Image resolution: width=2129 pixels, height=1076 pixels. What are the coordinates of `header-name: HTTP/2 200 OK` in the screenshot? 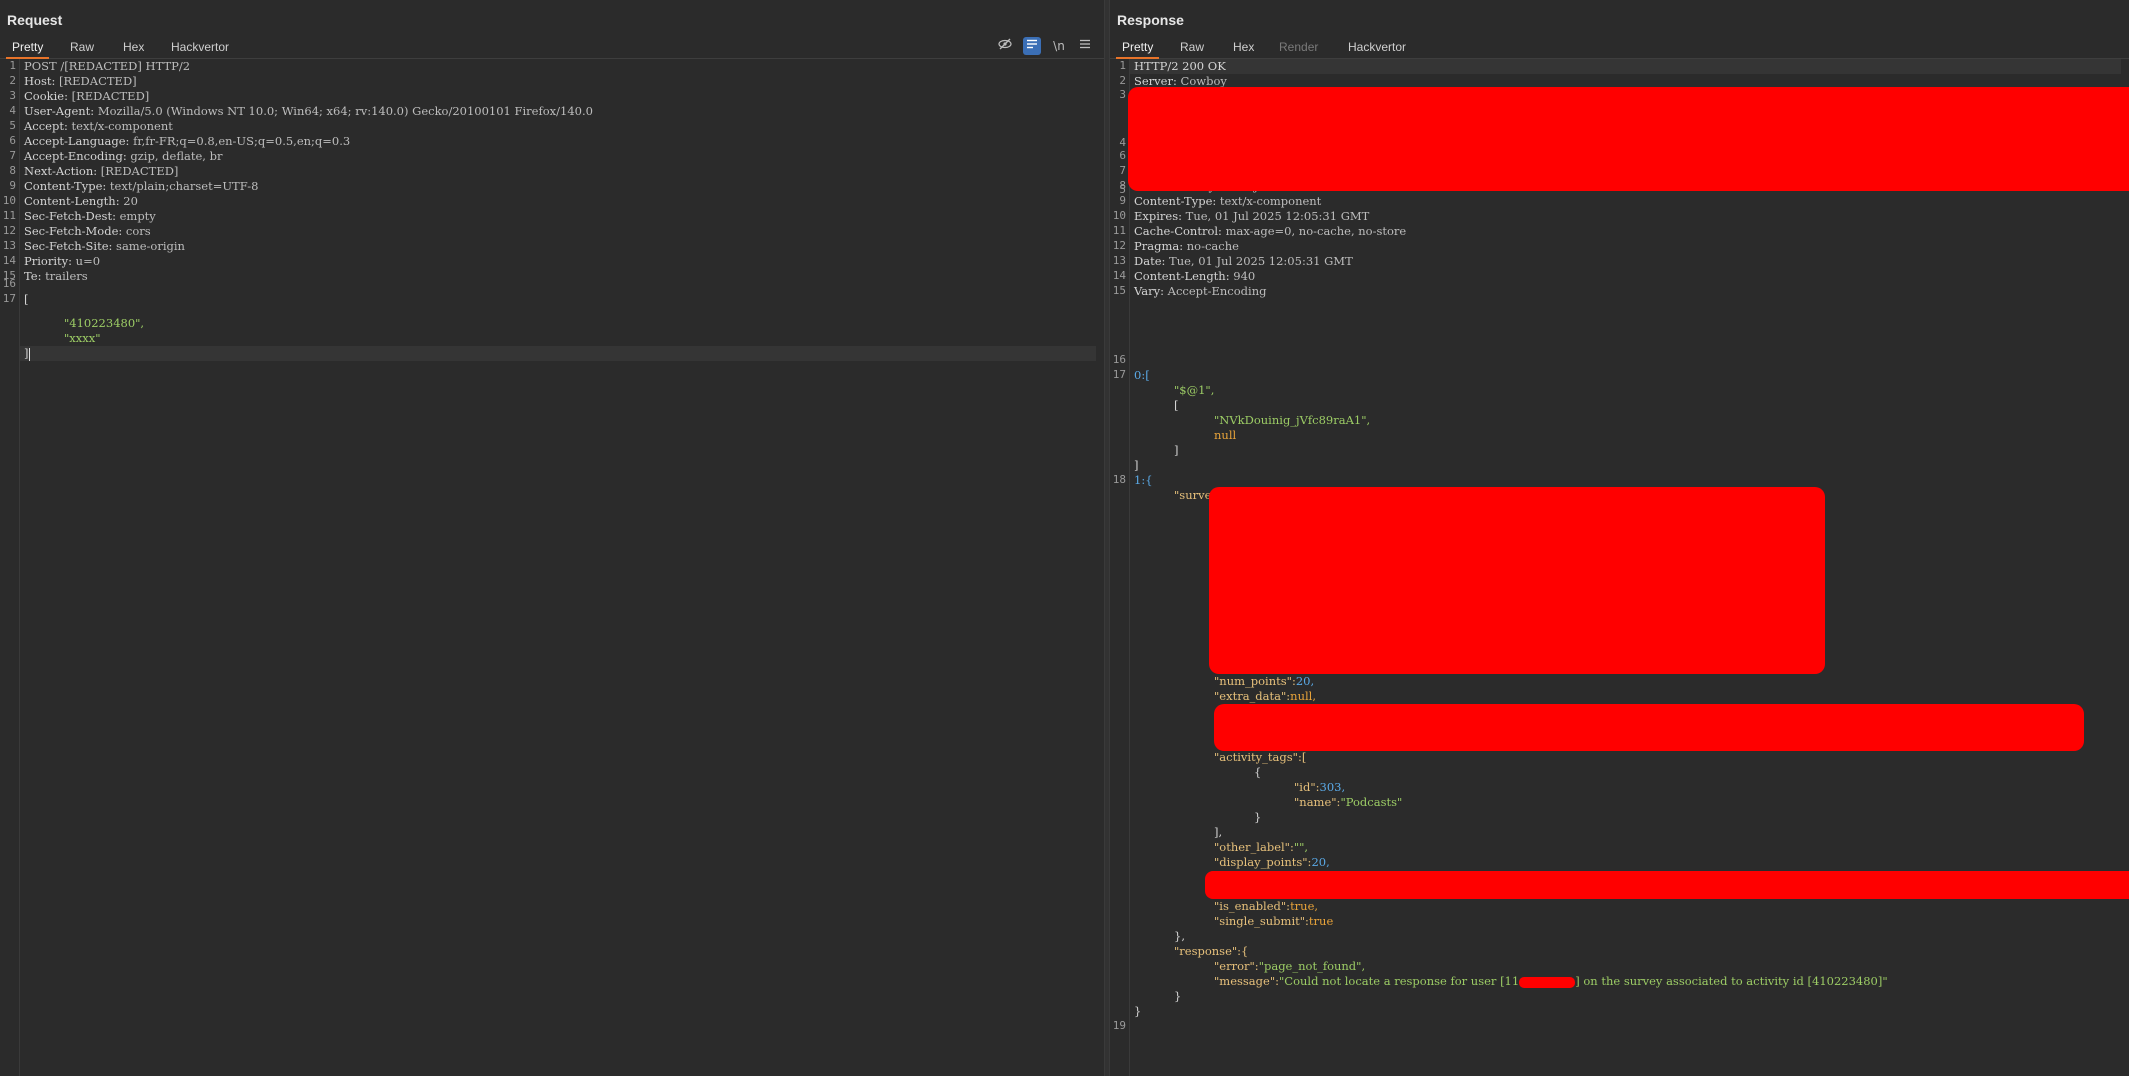 It's located at (1180, 66).